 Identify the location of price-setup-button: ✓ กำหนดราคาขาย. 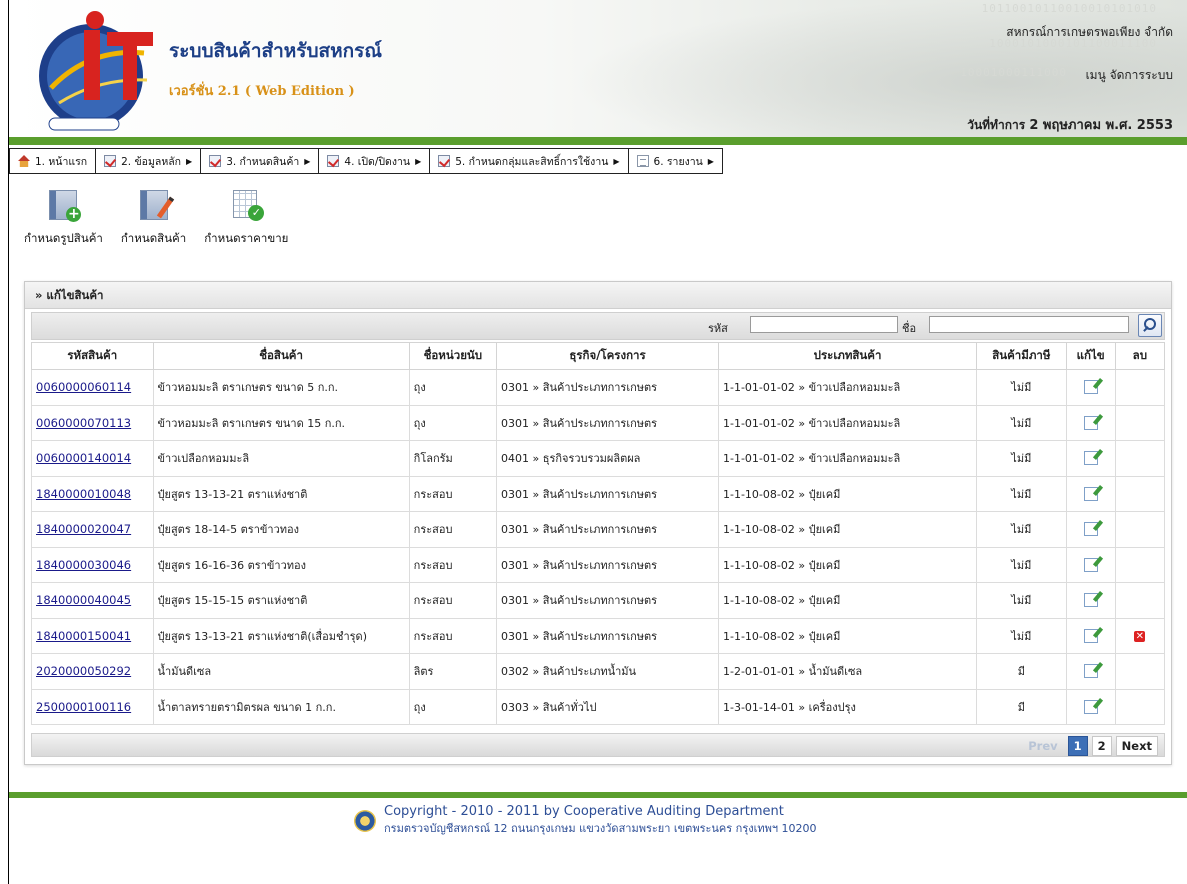
(246, 218).